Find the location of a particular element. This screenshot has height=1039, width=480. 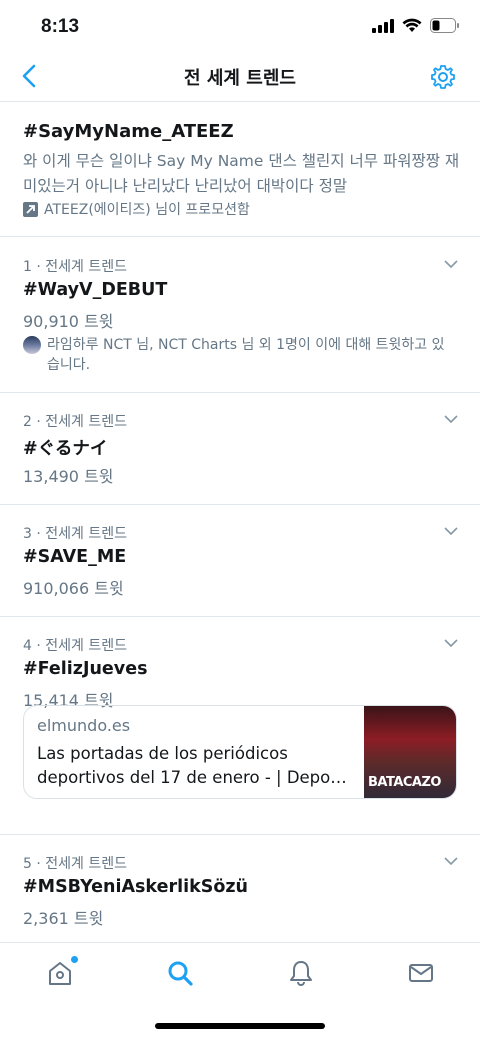

status-bar: 8:13 is located at coordinates (240, 28).